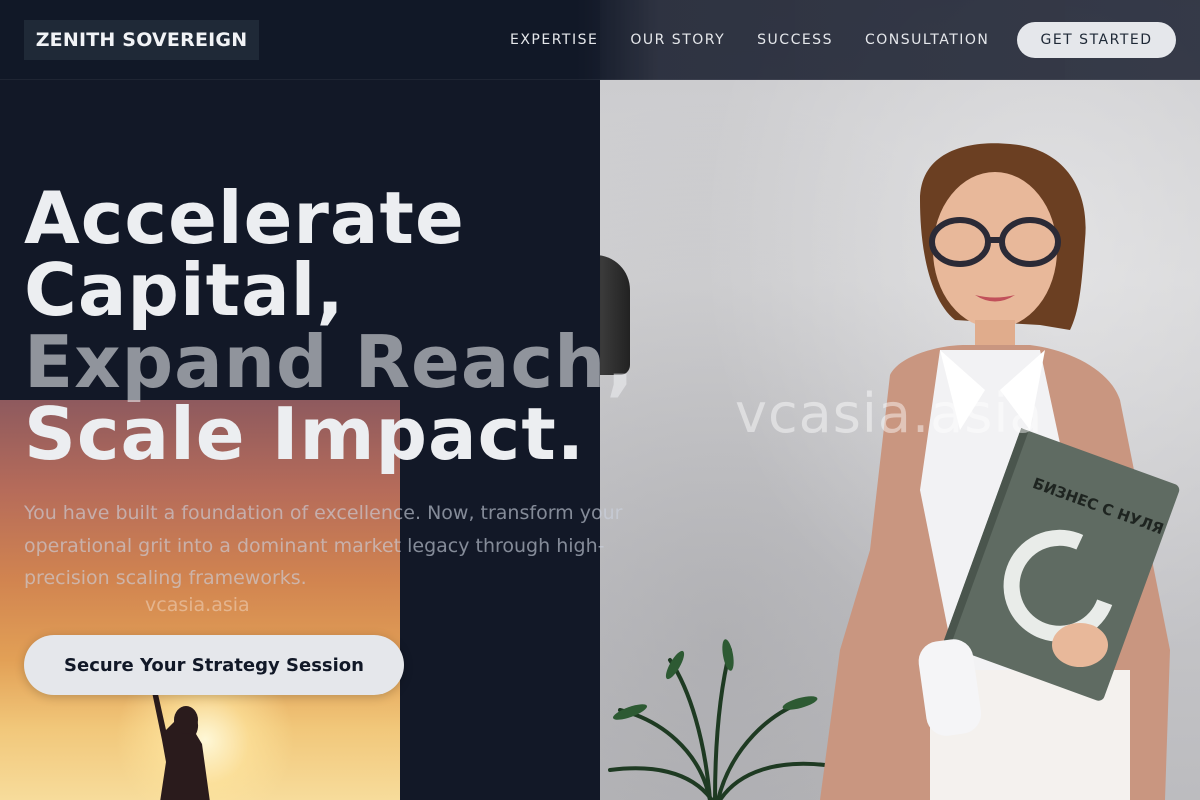  Describe the element at coordinates (181, 746) in the screenshot. I see `person-silhouette` at that location.